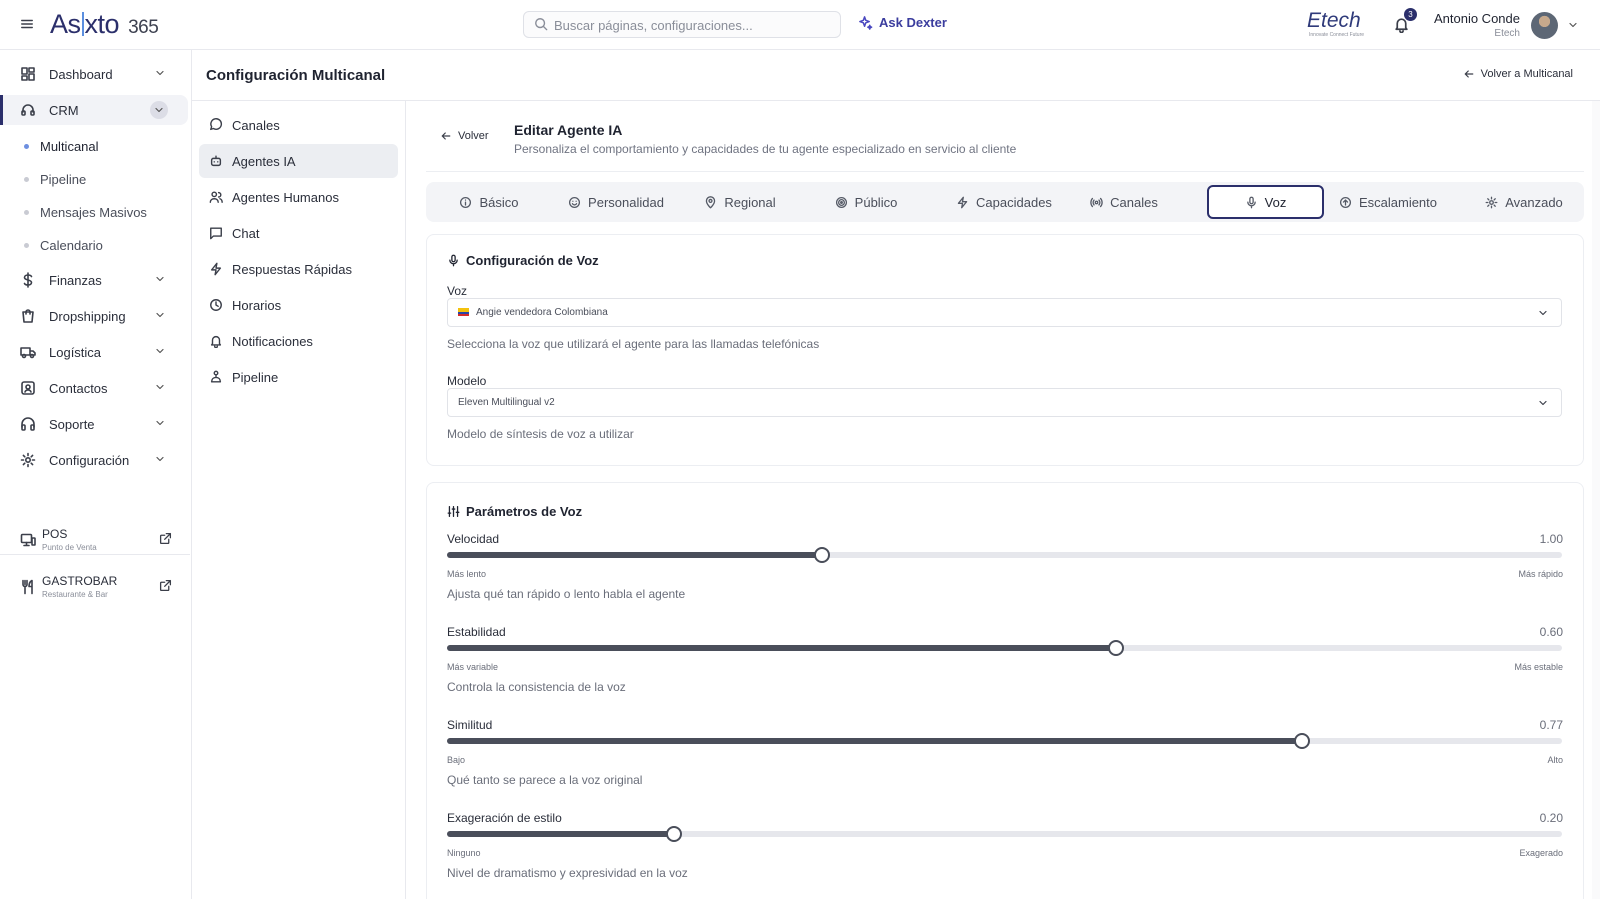 The image size is (1600, 899). I want to click on sidebar-external-pos: POS Punto de Venta, so click(96, 541).